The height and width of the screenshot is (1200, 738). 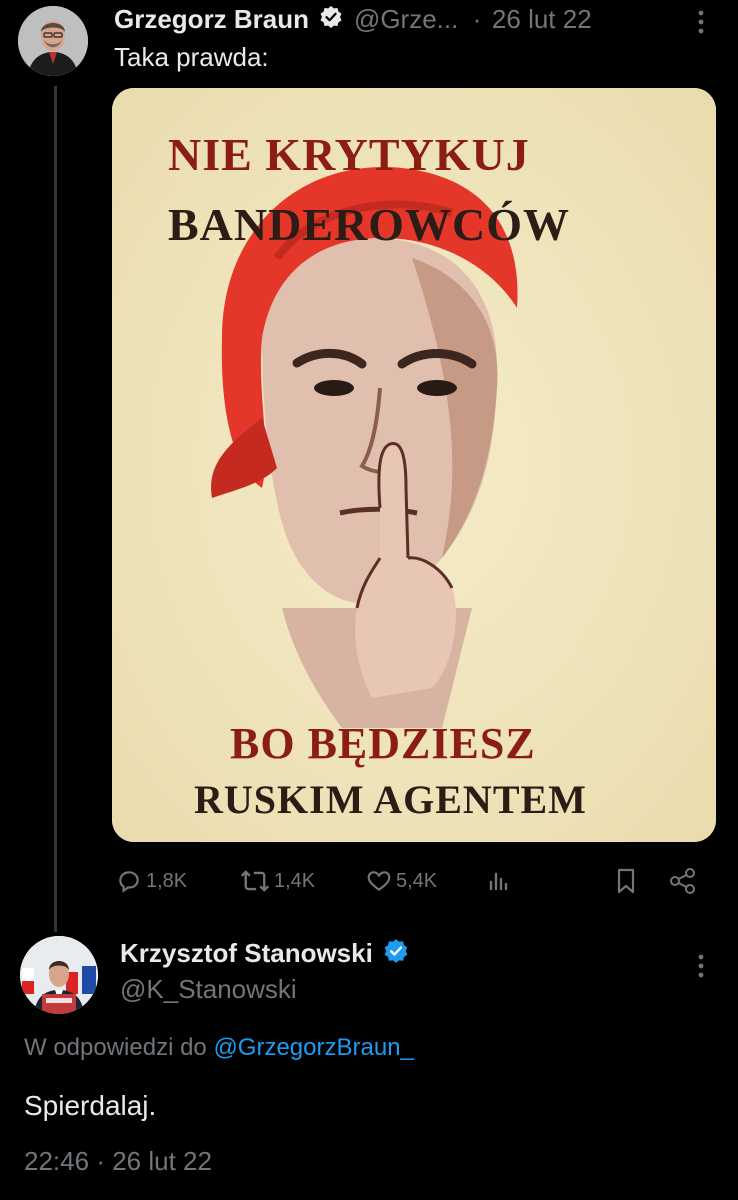 What do you see at coordinates (255, 881) in the screenshot?
I see `retweet-icon` at bounding box center [255, 881].